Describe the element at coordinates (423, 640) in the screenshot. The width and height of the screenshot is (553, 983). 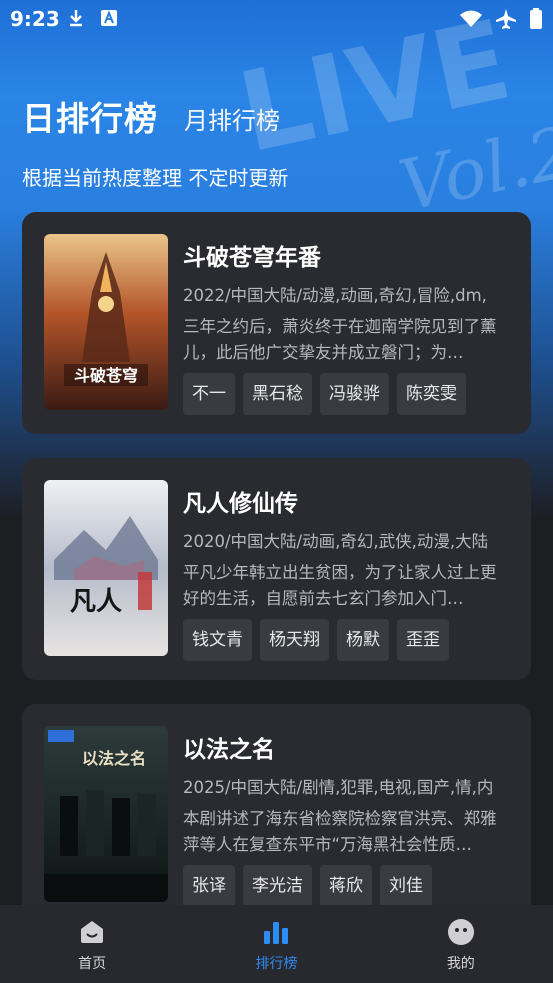
I see `cast-tag: 歪歪` at that location.